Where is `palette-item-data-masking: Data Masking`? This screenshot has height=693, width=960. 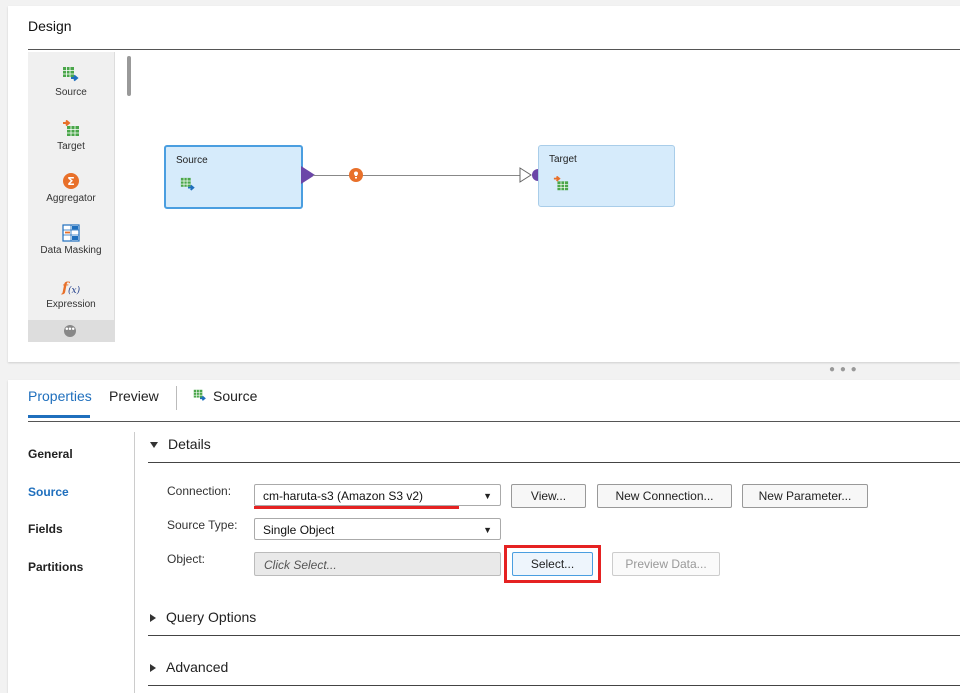
palette-item-data-masking: Data Masking is located at coordinates (71, 240).